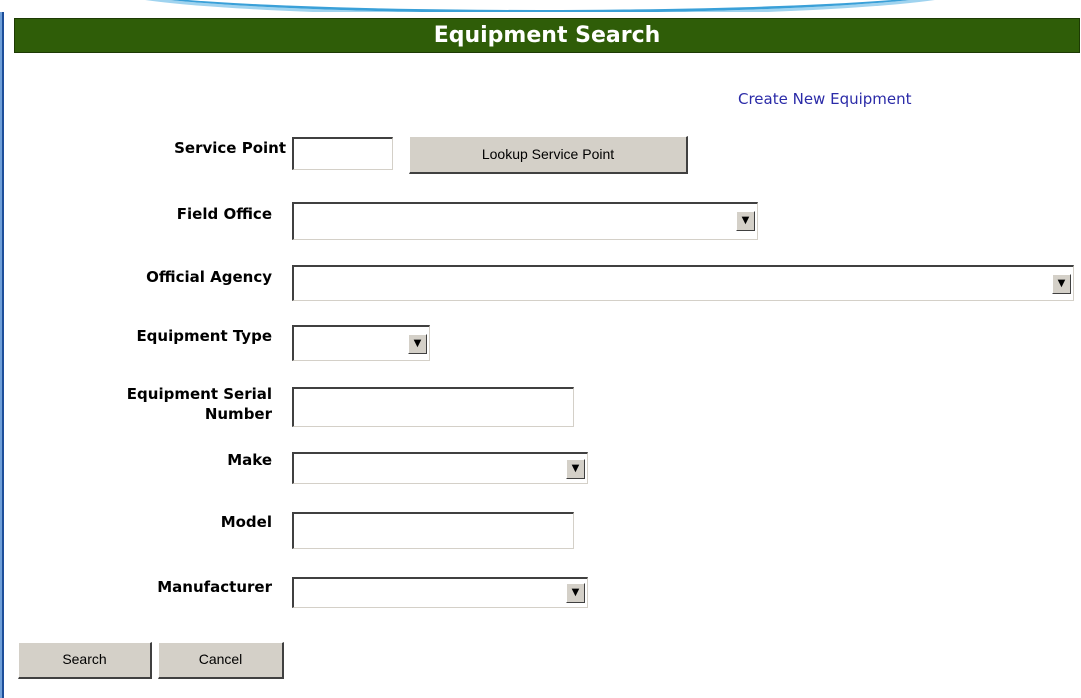 The width and height of the screenshot is (1081, 698). I want to click on create-new-equipment-link: Create New Equipment, so click(825, 99).